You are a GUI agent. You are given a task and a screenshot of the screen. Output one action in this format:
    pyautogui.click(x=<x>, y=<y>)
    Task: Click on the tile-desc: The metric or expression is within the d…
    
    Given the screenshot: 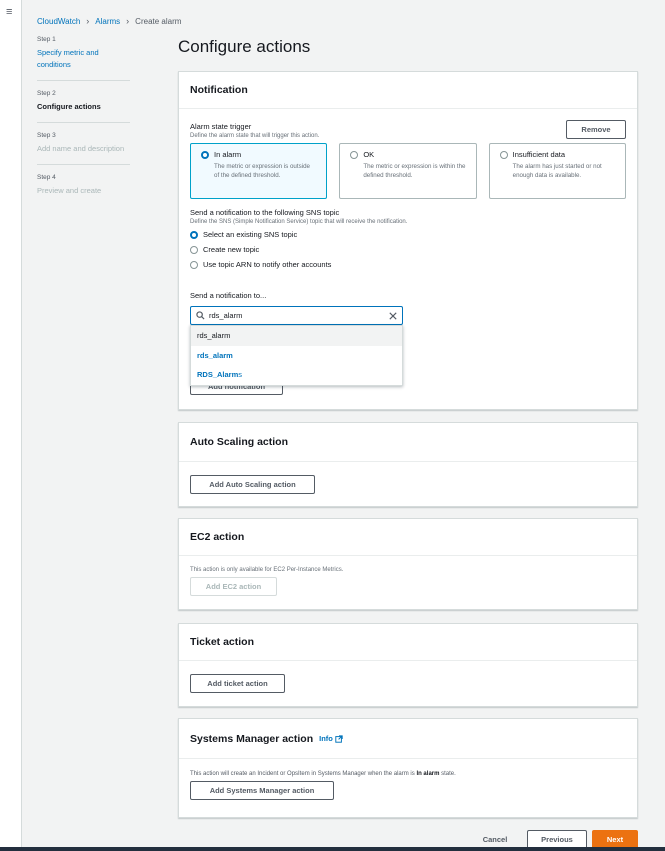 What is the action you would take?
    pyautogui.click(x=414, y=171)
    